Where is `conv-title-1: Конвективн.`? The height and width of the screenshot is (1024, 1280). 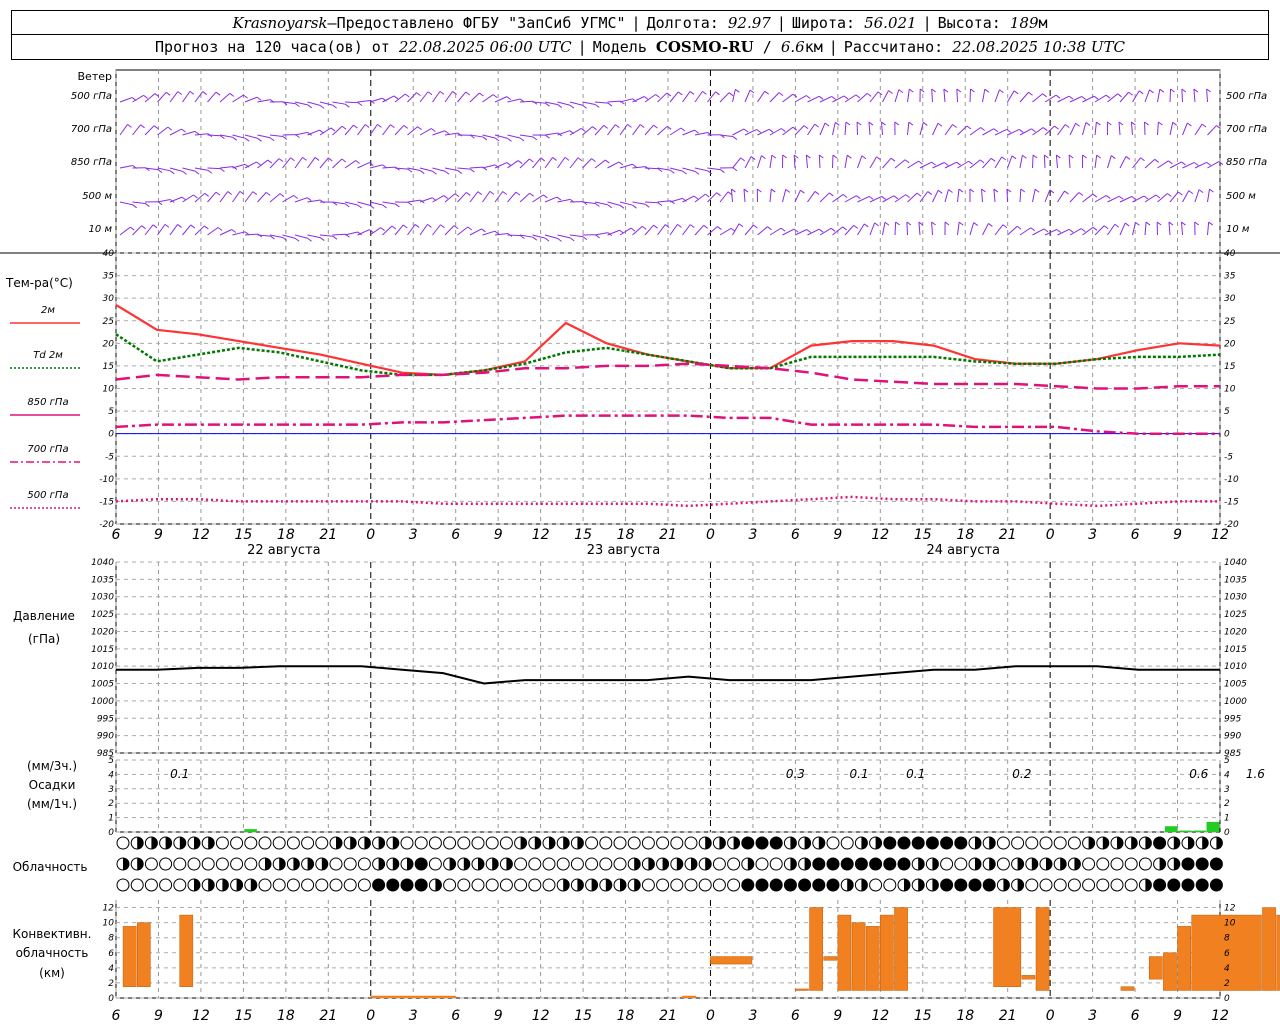
conv-title-1: Конвективн. is located at coordinates (52, 934).